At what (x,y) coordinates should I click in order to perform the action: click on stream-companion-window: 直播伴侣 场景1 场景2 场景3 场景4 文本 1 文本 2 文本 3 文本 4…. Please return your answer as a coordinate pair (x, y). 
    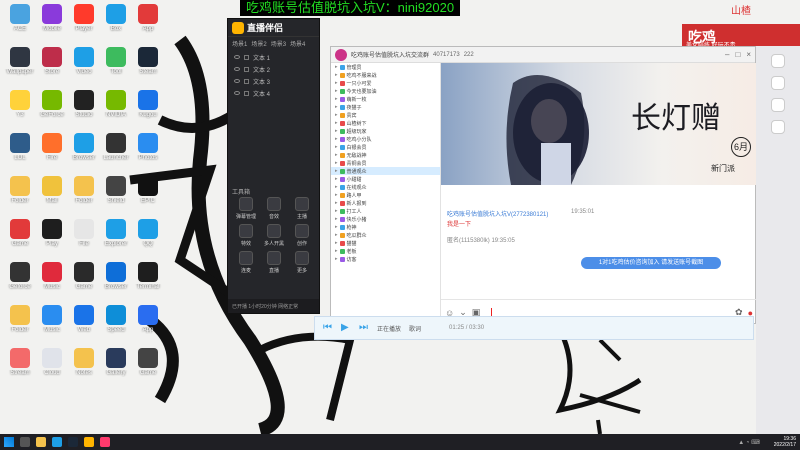
    Looking at the image, I should click on (273, 166).